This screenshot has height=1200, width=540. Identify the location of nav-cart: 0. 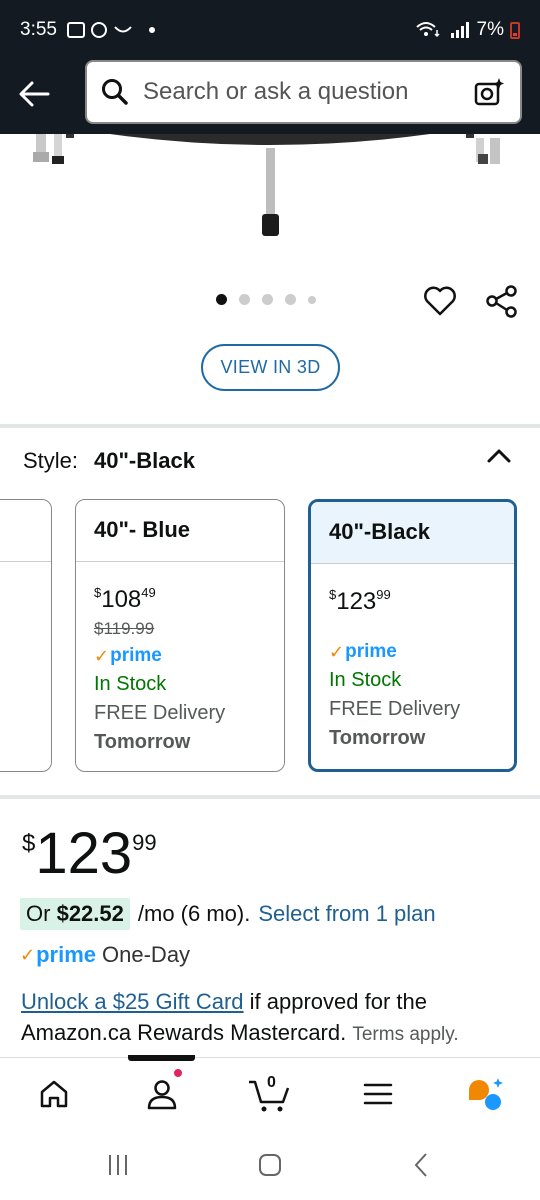
(270, 1094).